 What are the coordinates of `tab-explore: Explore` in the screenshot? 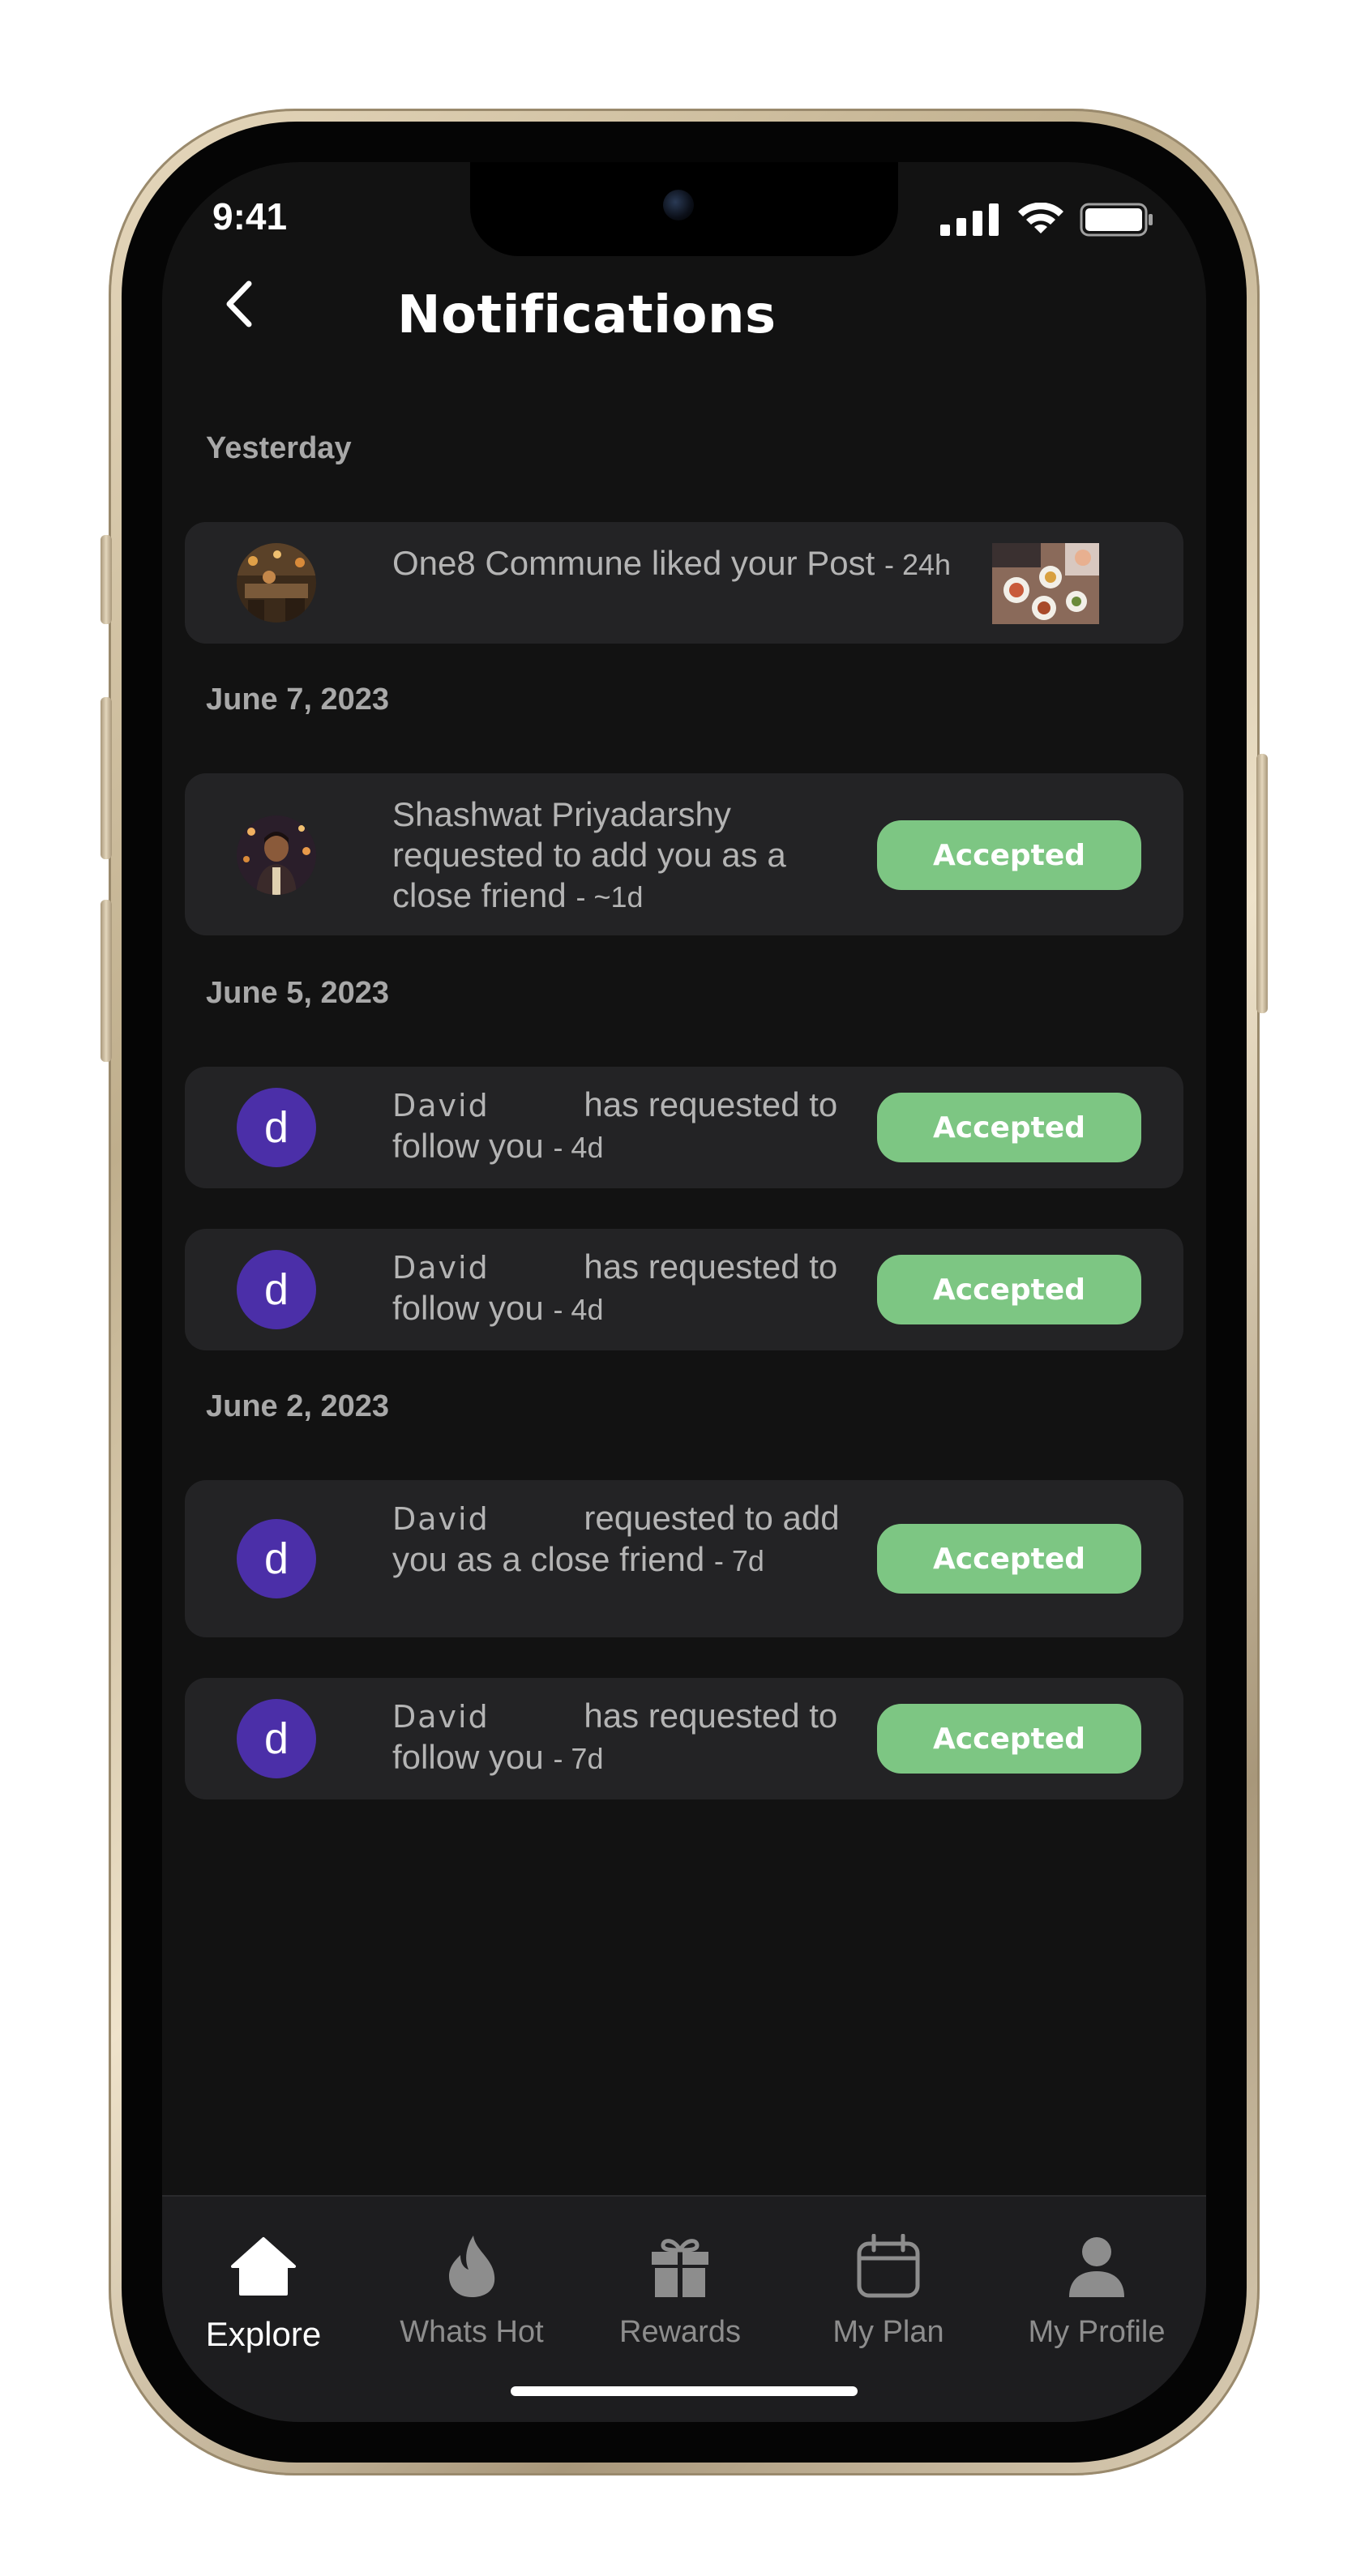 It's located at (263, 2291).